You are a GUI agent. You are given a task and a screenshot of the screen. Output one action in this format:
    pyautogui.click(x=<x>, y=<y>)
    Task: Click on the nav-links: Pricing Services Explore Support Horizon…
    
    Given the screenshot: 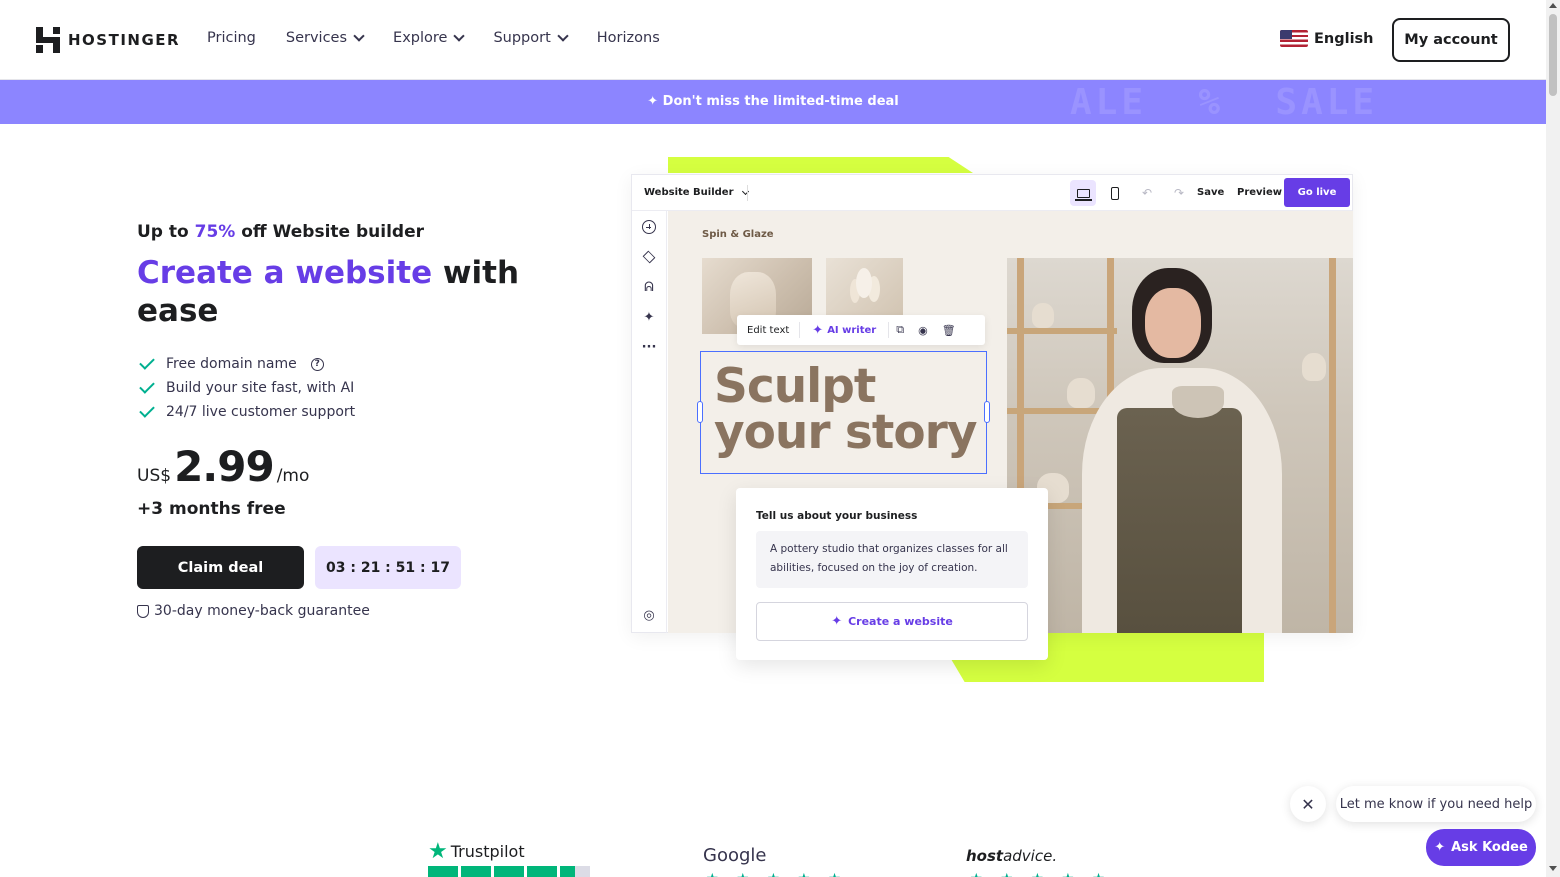 What is the action you would take?
    pyautogui.click(x=433, y=38)
    